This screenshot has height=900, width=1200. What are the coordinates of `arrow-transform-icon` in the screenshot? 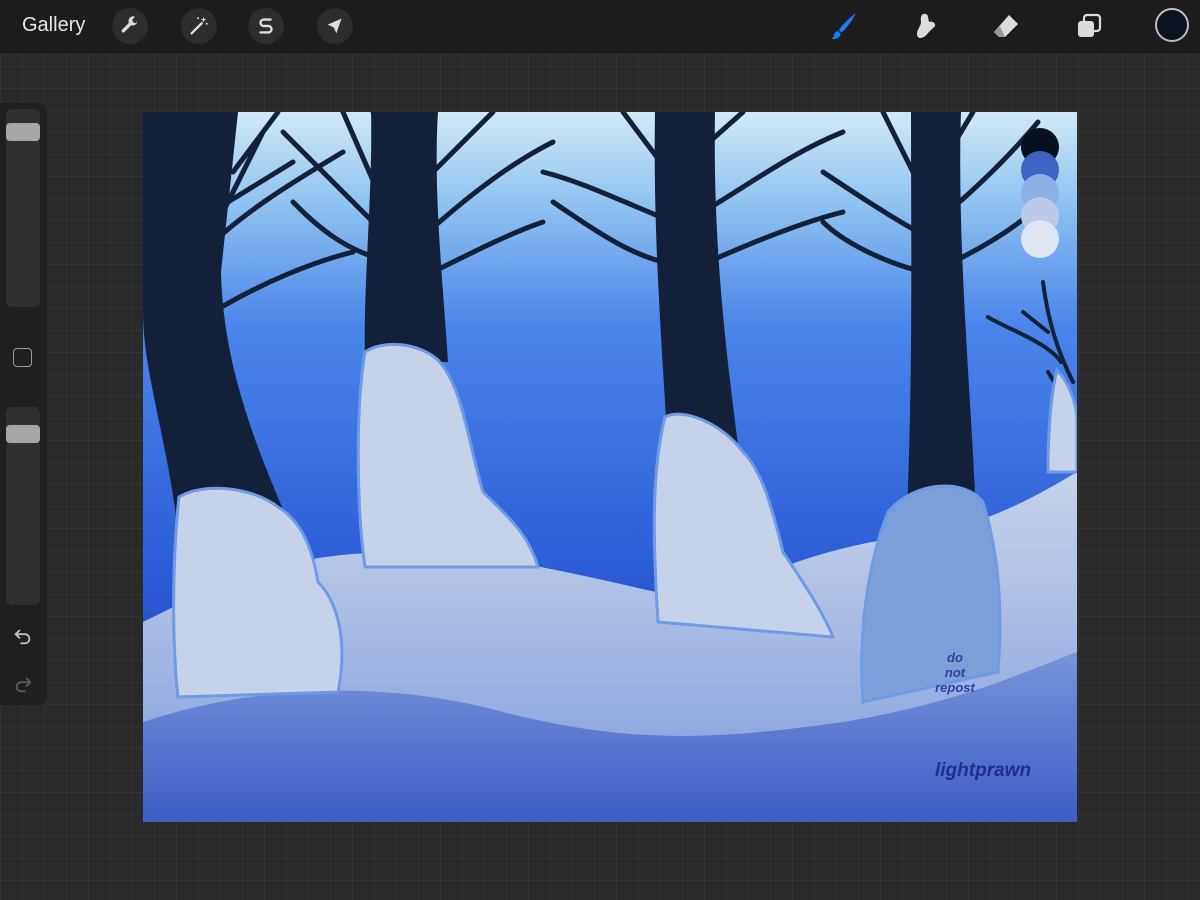 It's located at (334, 26).